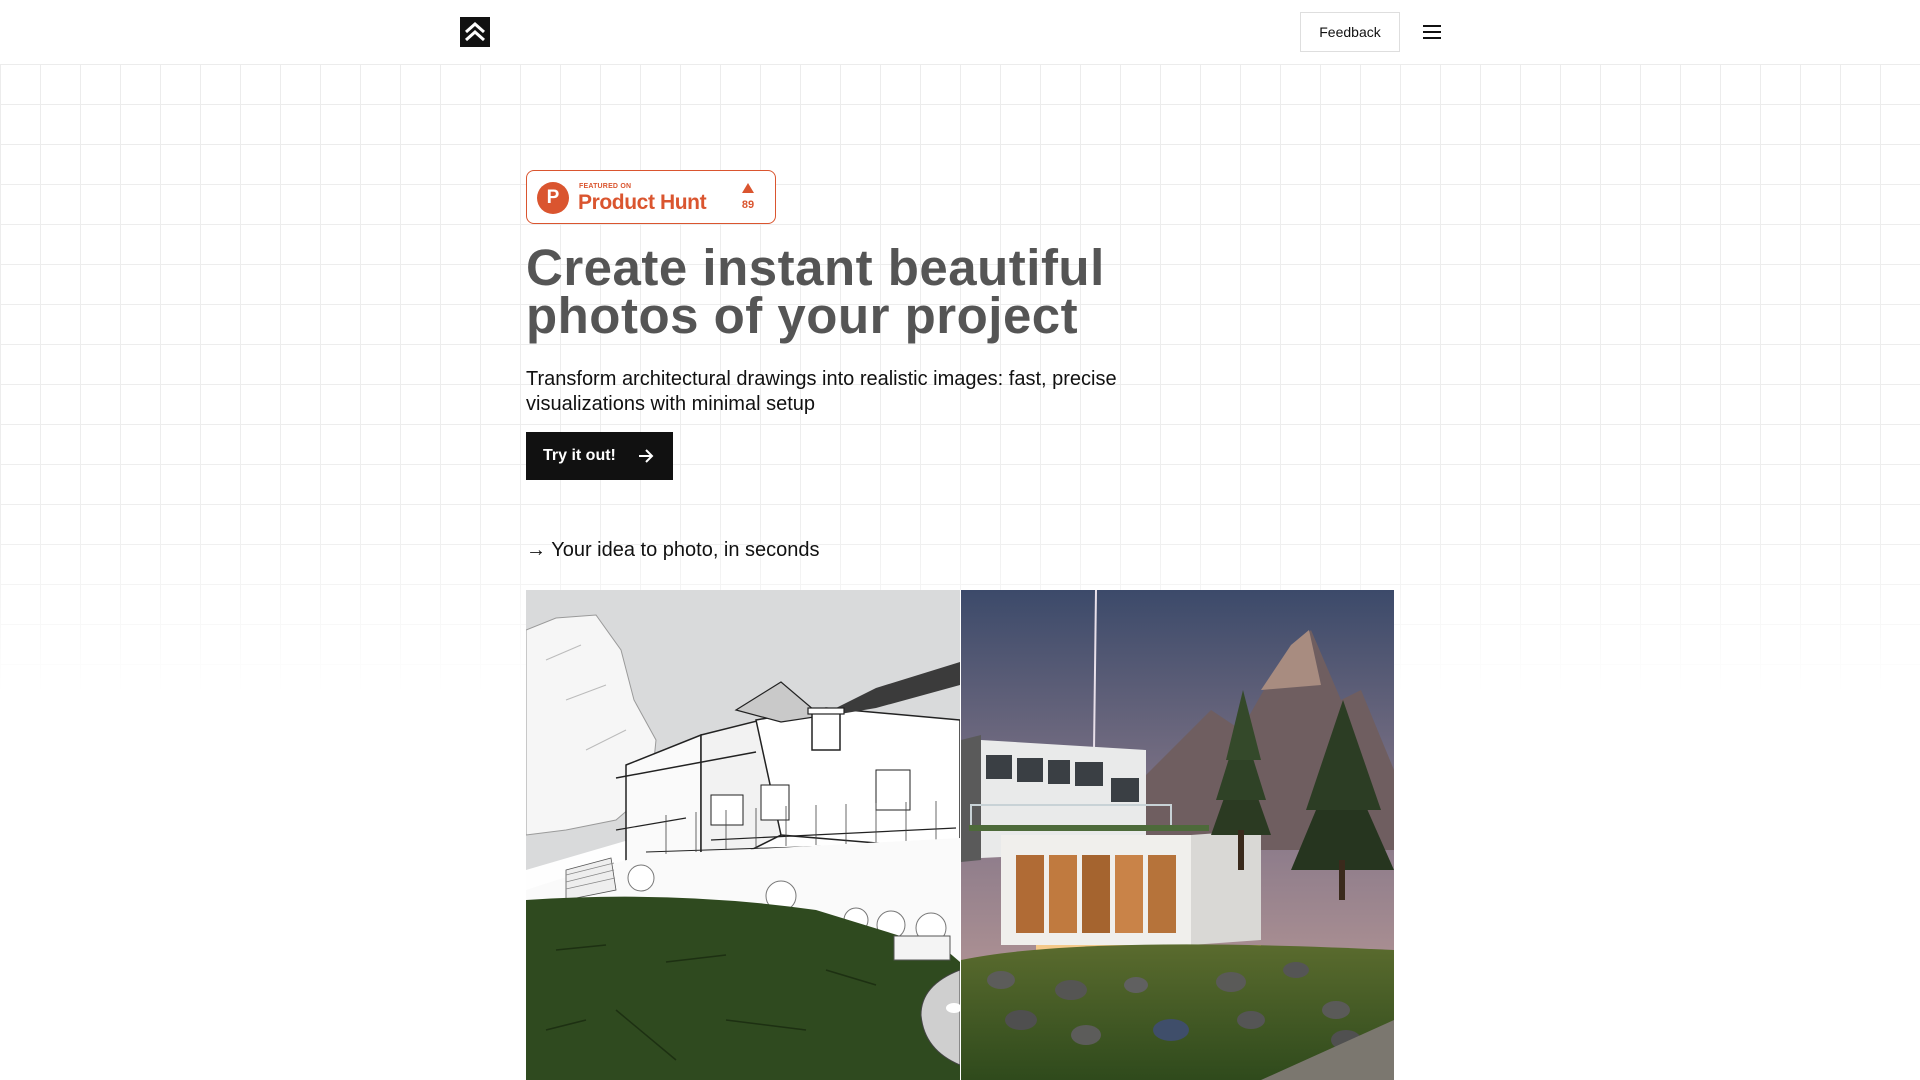  I want to click on sketch-image, so click(743, 835).